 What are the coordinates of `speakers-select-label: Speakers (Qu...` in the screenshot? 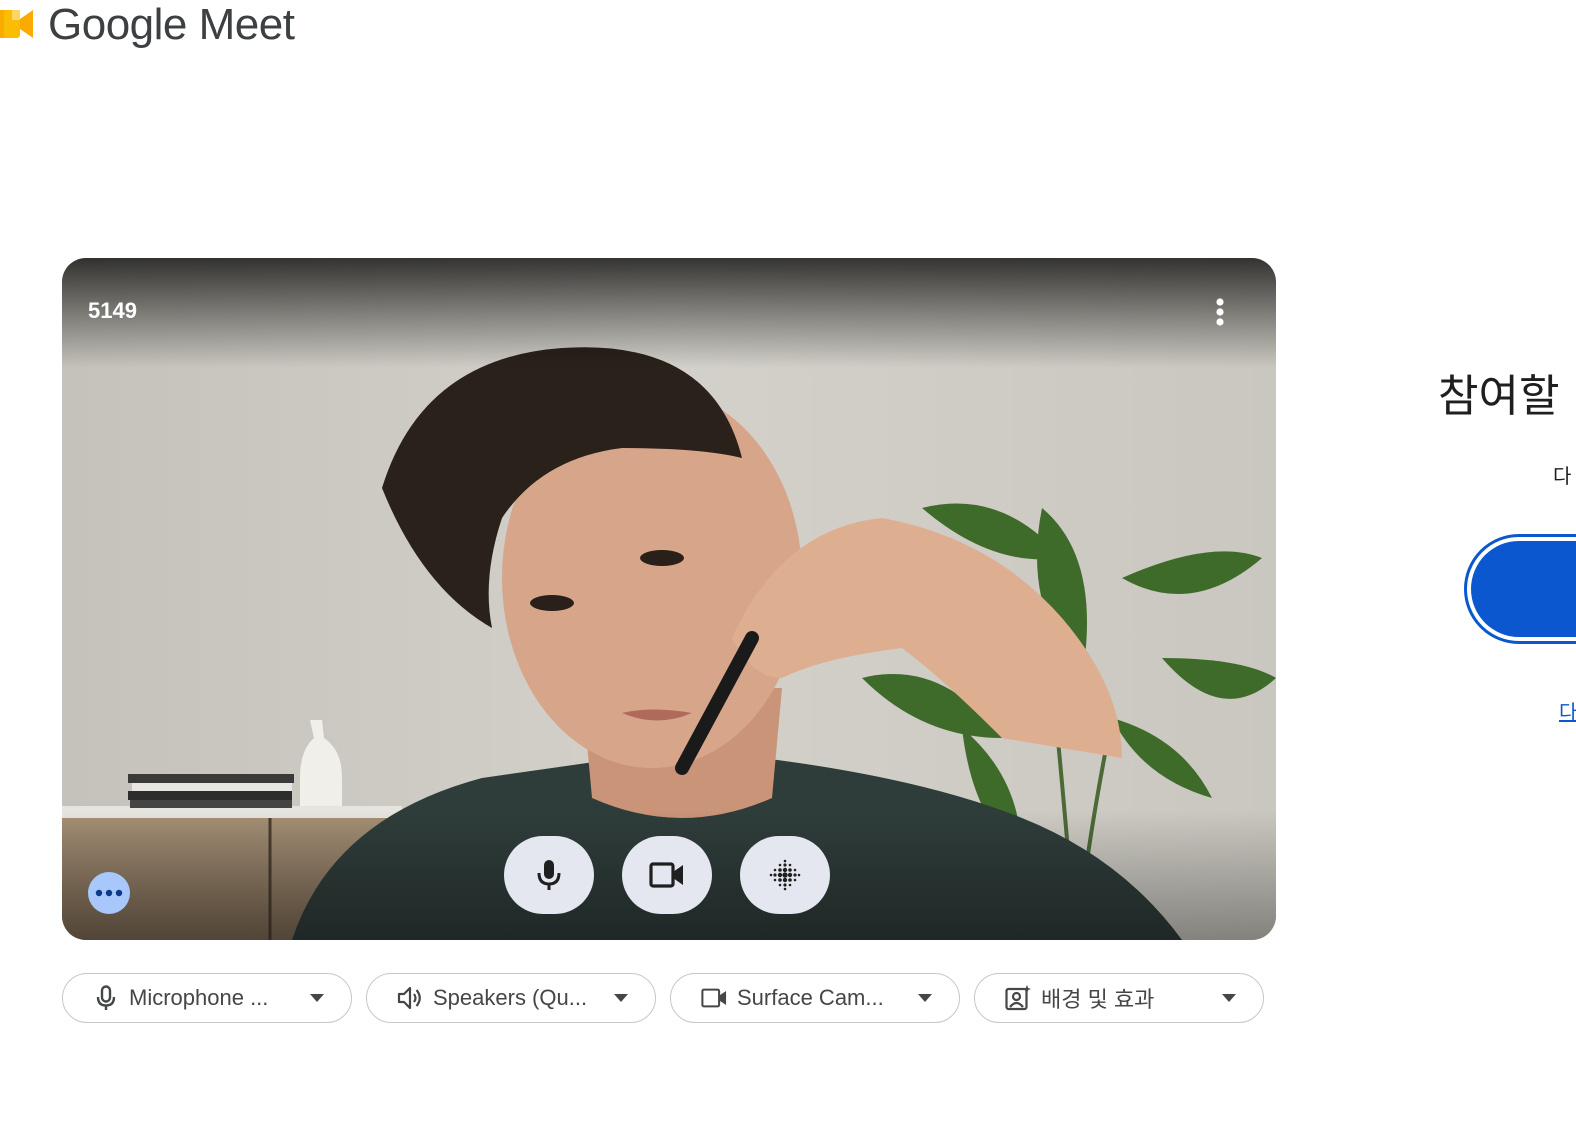 It's located at (510, 997).